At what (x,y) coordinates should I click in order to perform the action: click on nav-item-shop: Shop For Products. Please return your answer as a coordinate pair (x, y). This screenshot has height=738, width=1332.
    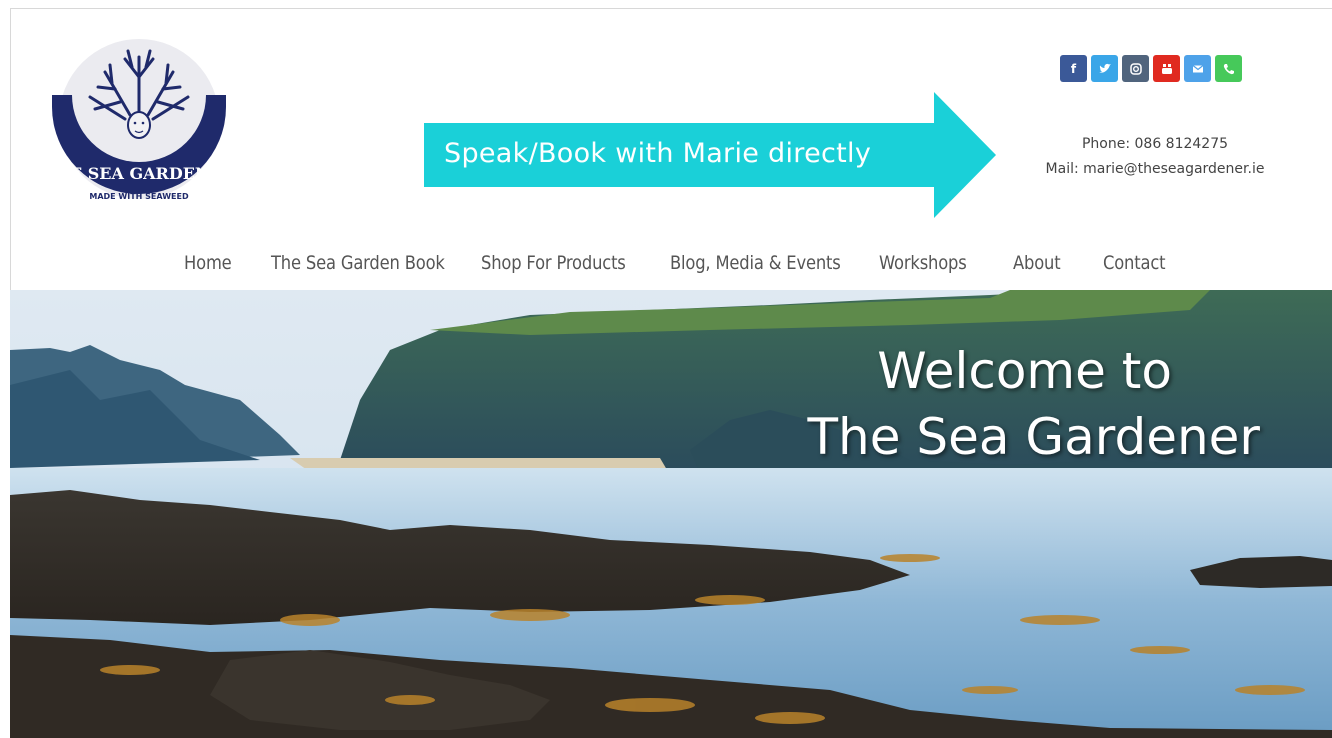
    Looking at the image, I should click on (553, 263).